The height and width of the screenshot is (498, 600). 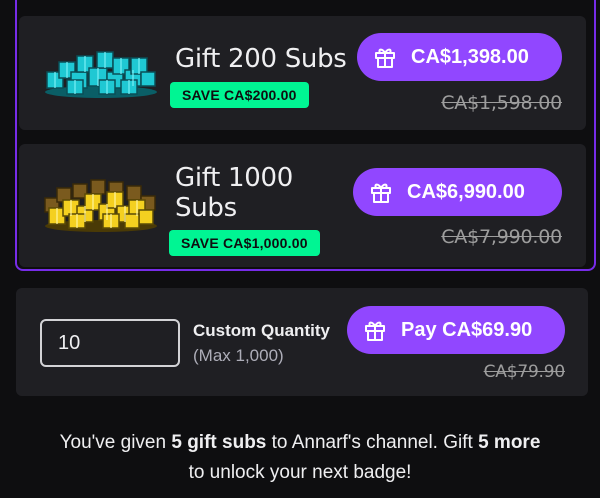 What do you see at coordinates (501, 103) in the screenshot?
I see `original-price: CA$1,598.00` at bounding box center [501, 103].